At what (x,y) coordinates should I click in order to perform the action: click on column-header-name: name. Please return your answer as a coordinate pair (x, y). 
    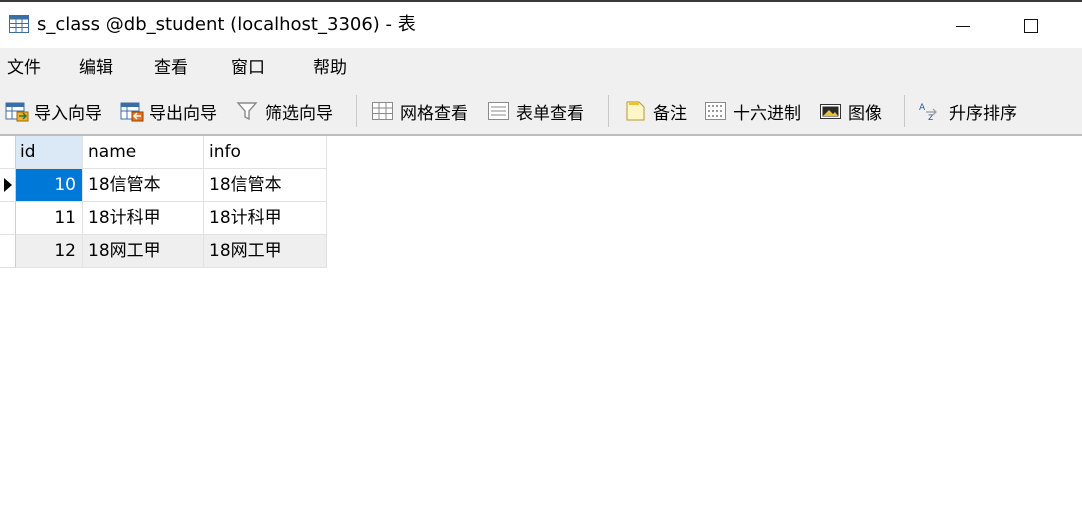
    Looking at the image, I should click on (143, 152).